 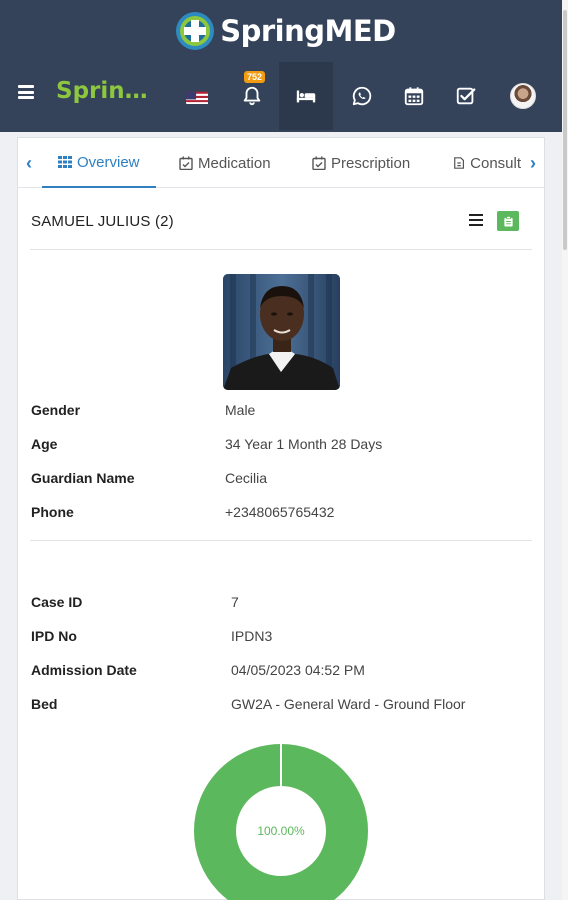 I want to click on guardian-value: Cecilia, so click(x=246, y=478).